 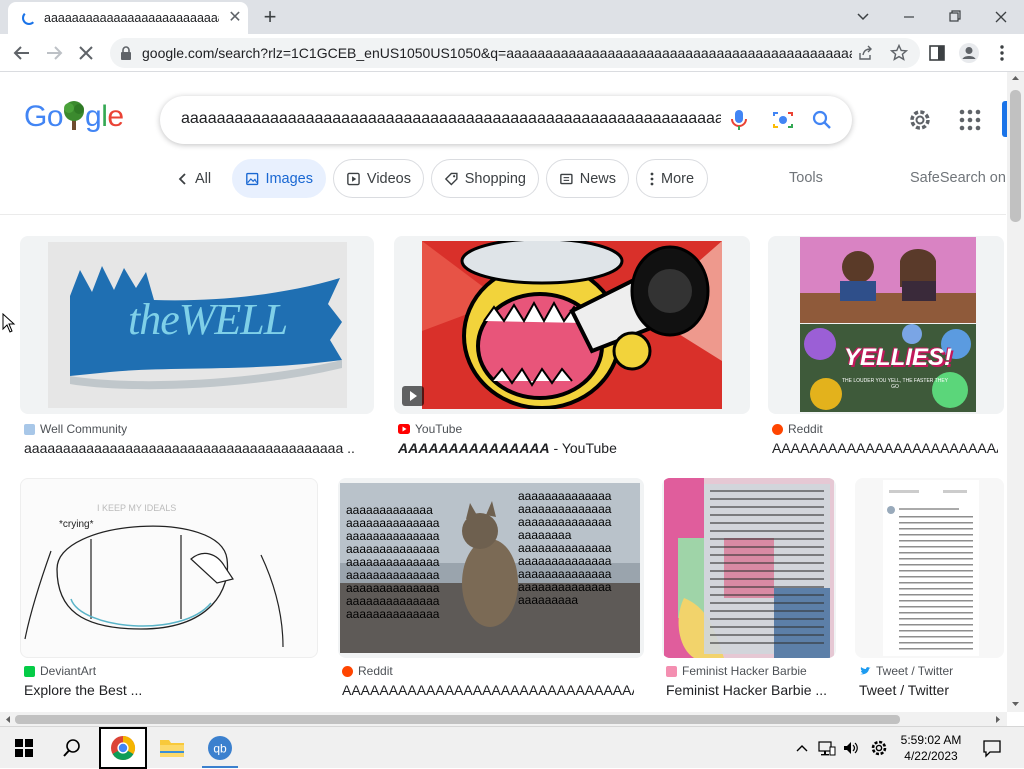 I want to click on google-apps-grid-icon, so click(x=970, y=120).